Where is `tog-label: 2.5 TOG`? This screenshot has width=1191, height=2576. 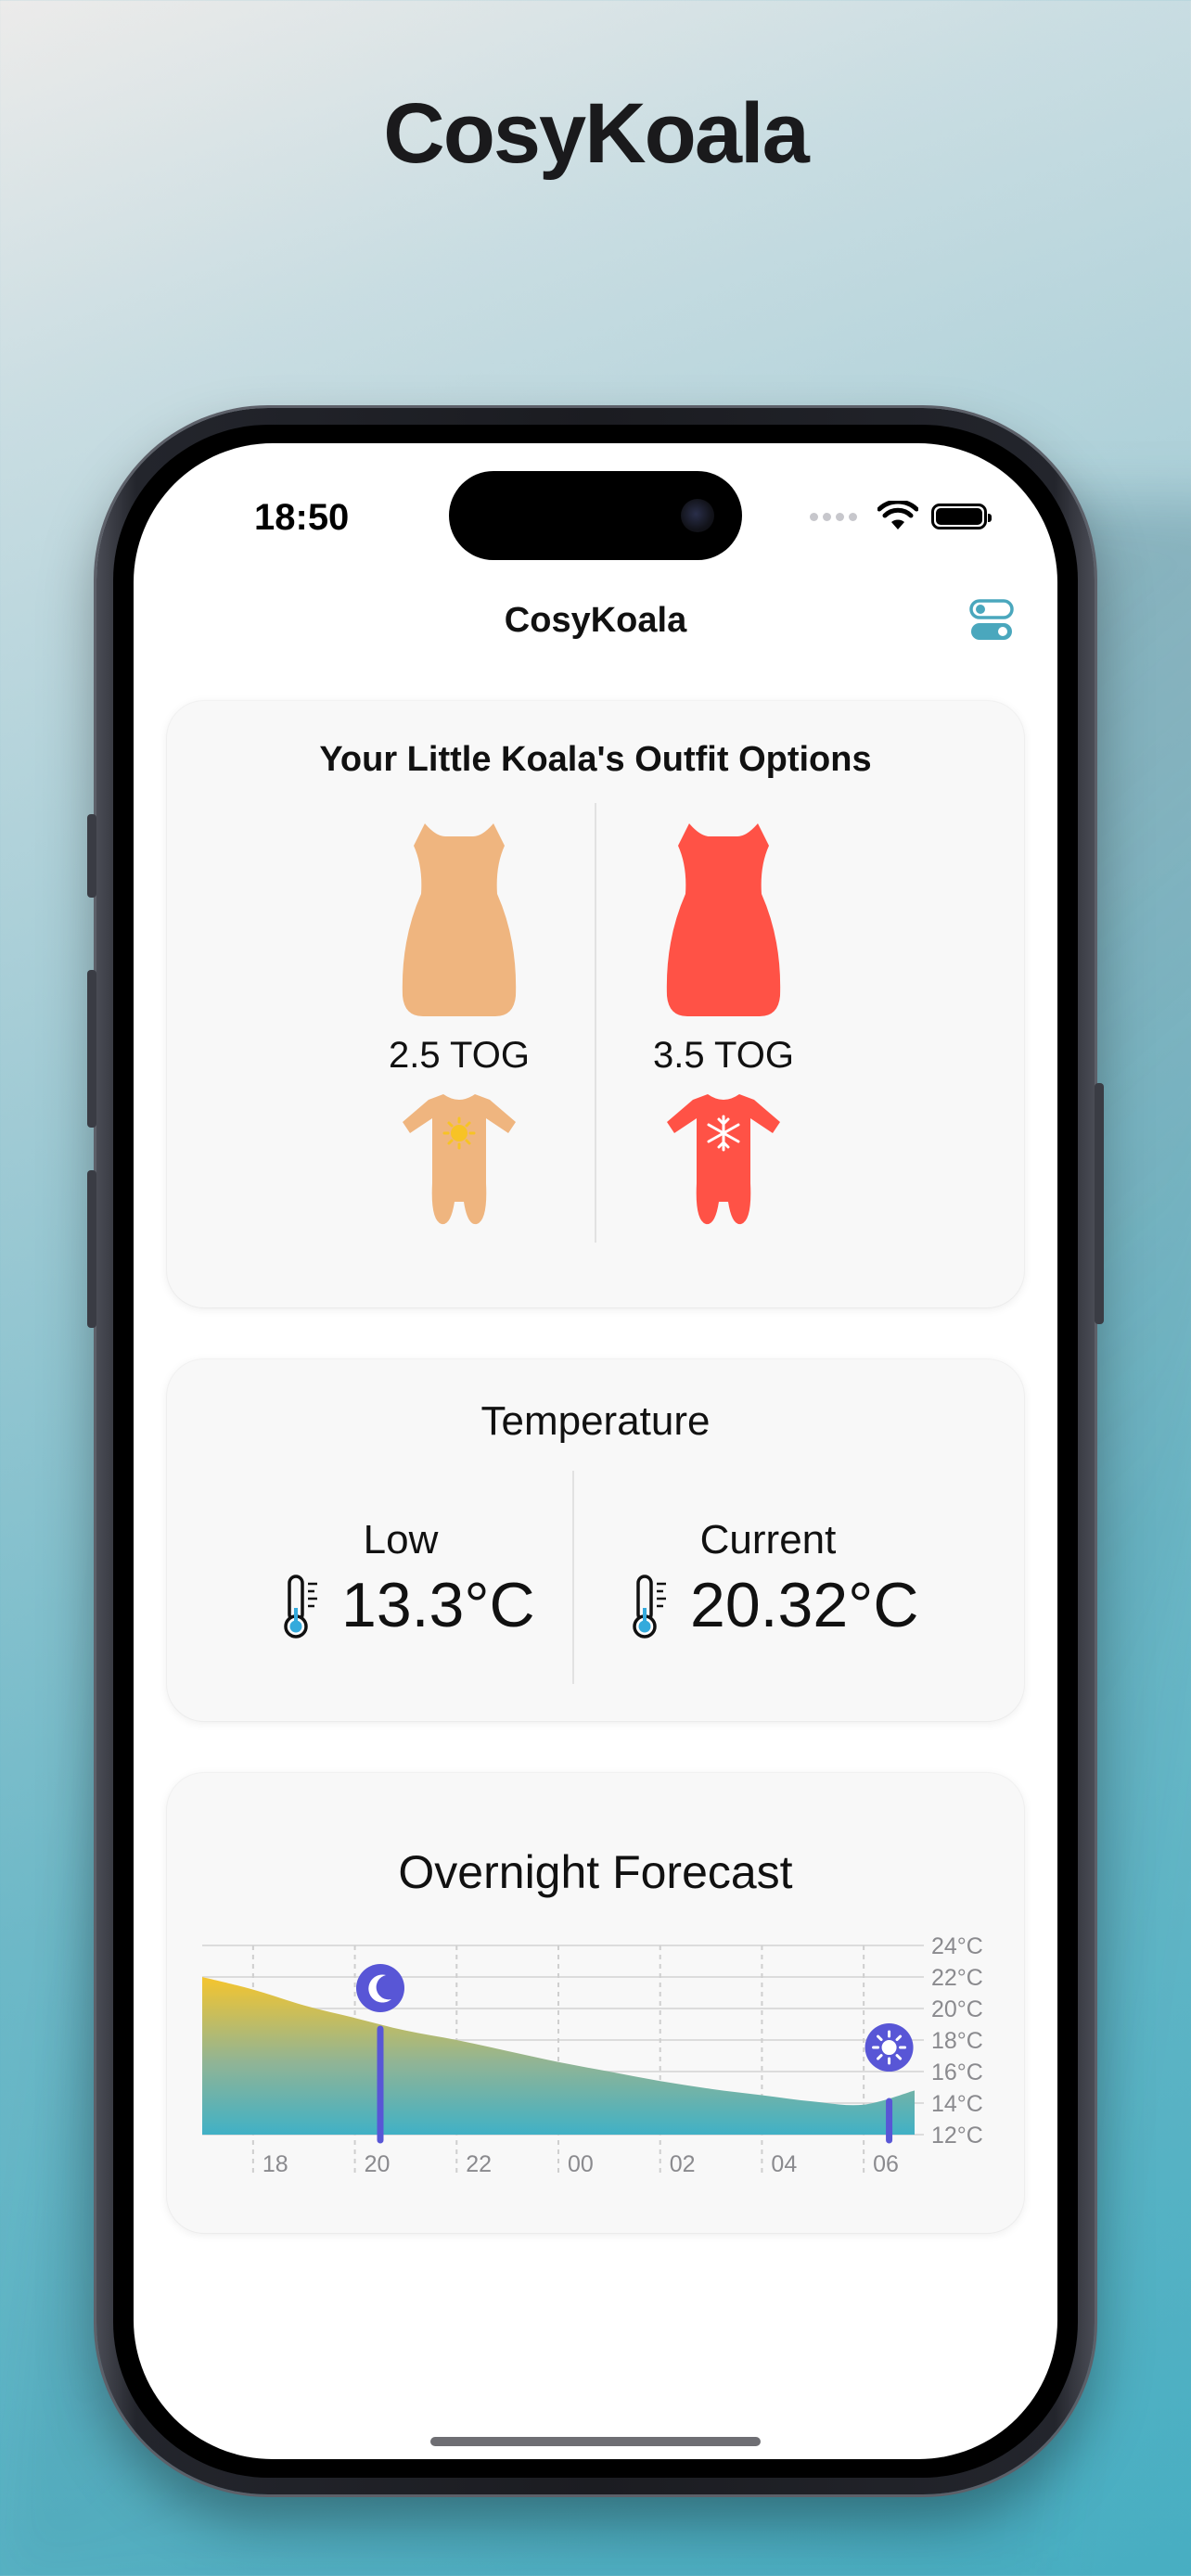 tog-label: 2.5 TOG is located at coordinates (459, 1056).